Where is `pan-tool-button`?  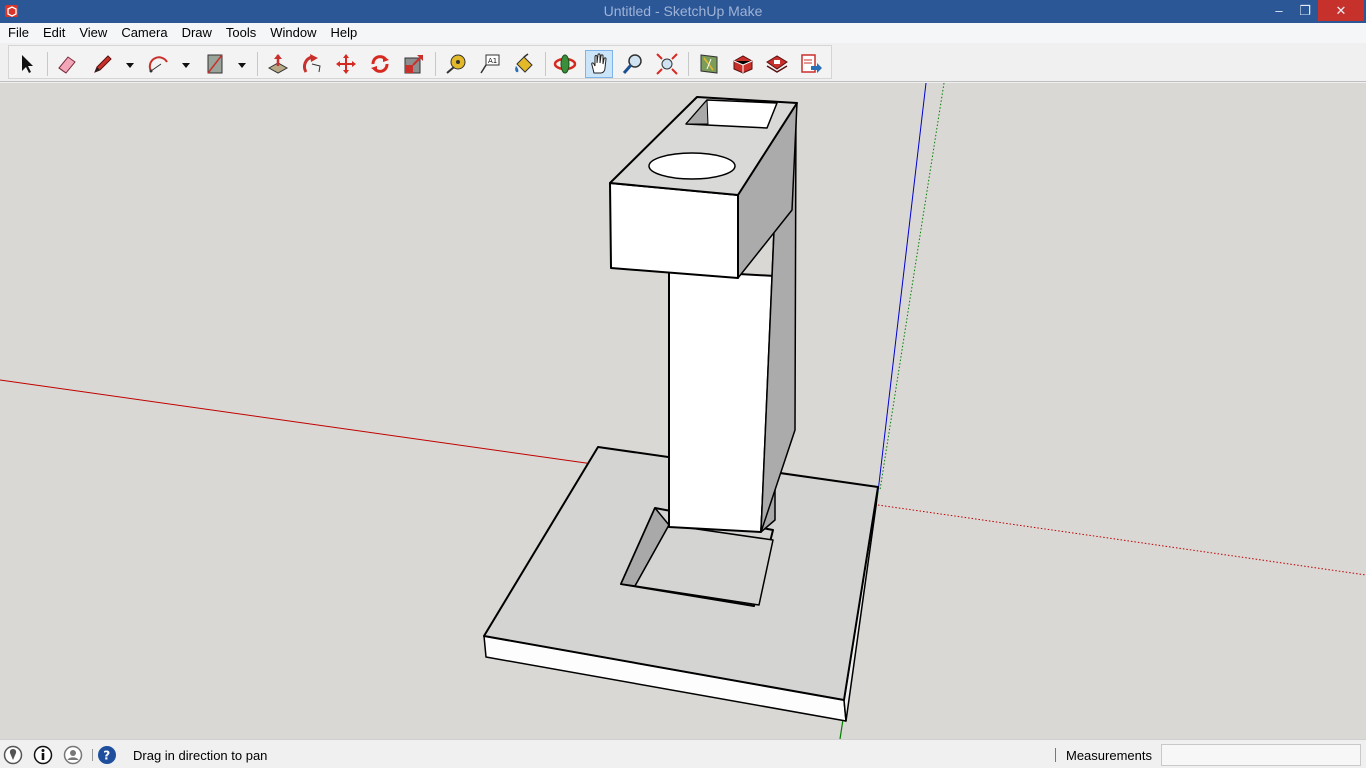 pan-tool-button is located at coordinates (599, 64).